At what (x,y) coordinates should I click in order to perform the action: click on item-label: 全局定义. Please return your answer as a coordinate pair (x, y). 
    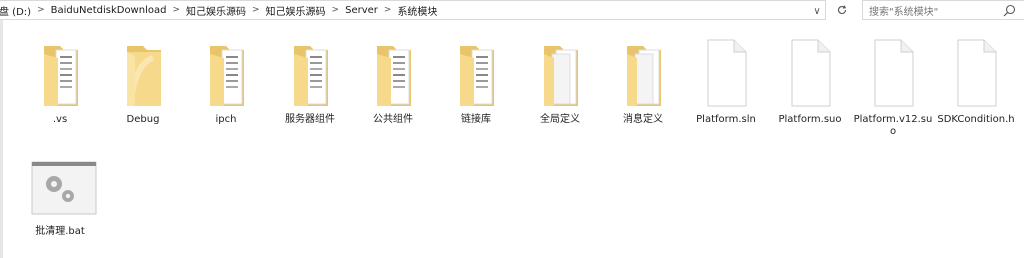
    Looking at the image, I should click on (560, 119).